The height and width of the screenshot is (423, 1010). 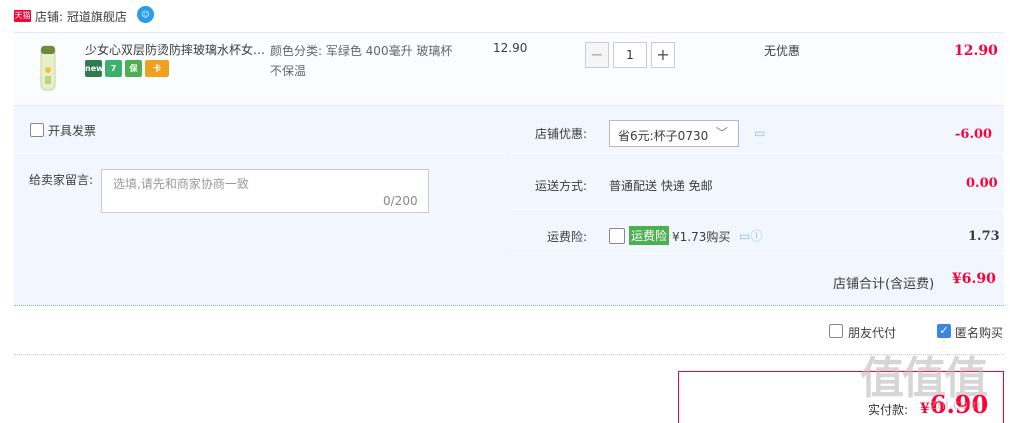 I want to click on message-placeholder: 选填,请先和商家协商一致, so click(x=181, y=184).